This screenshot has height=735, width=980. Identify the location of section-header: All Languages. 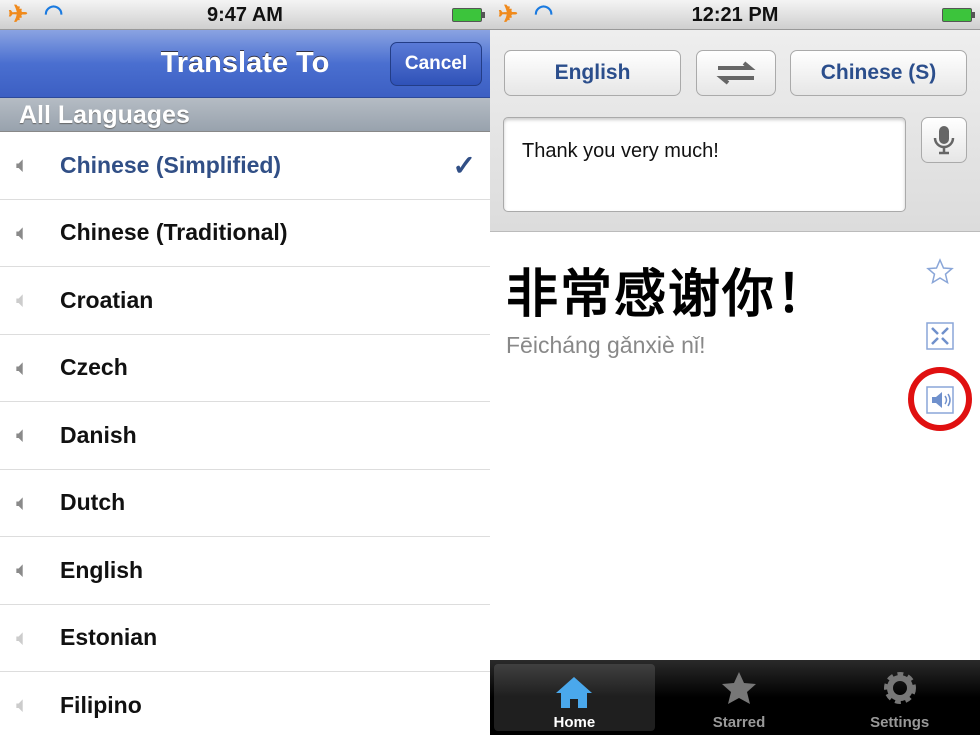
(245, 115).